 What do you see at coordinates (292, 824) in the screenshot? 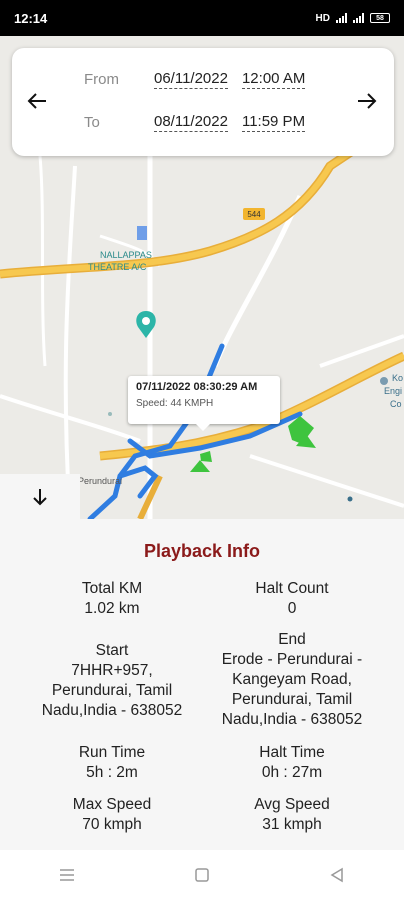
I see `avg-speed-value: 31 kmph` at bounding box center [292, 824].